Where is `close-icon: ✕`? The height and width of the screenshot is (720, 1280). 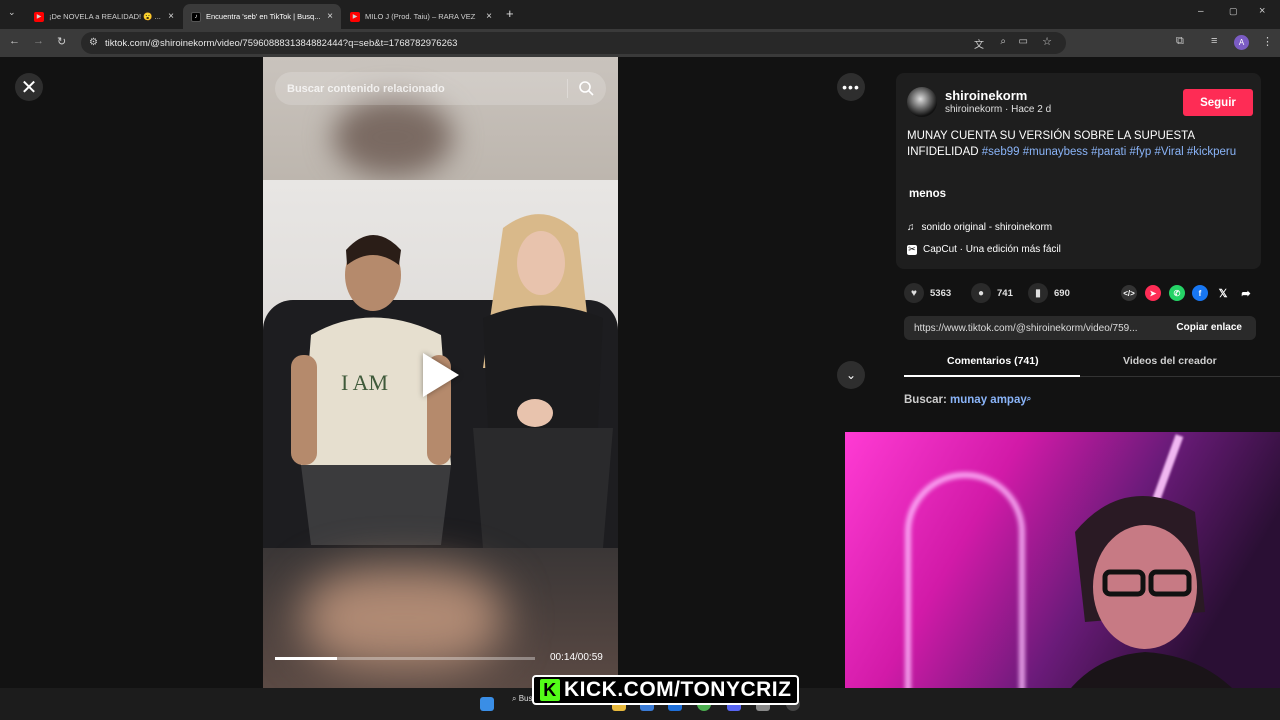
close-icon: ✕ is located at coordinates (29, 87).